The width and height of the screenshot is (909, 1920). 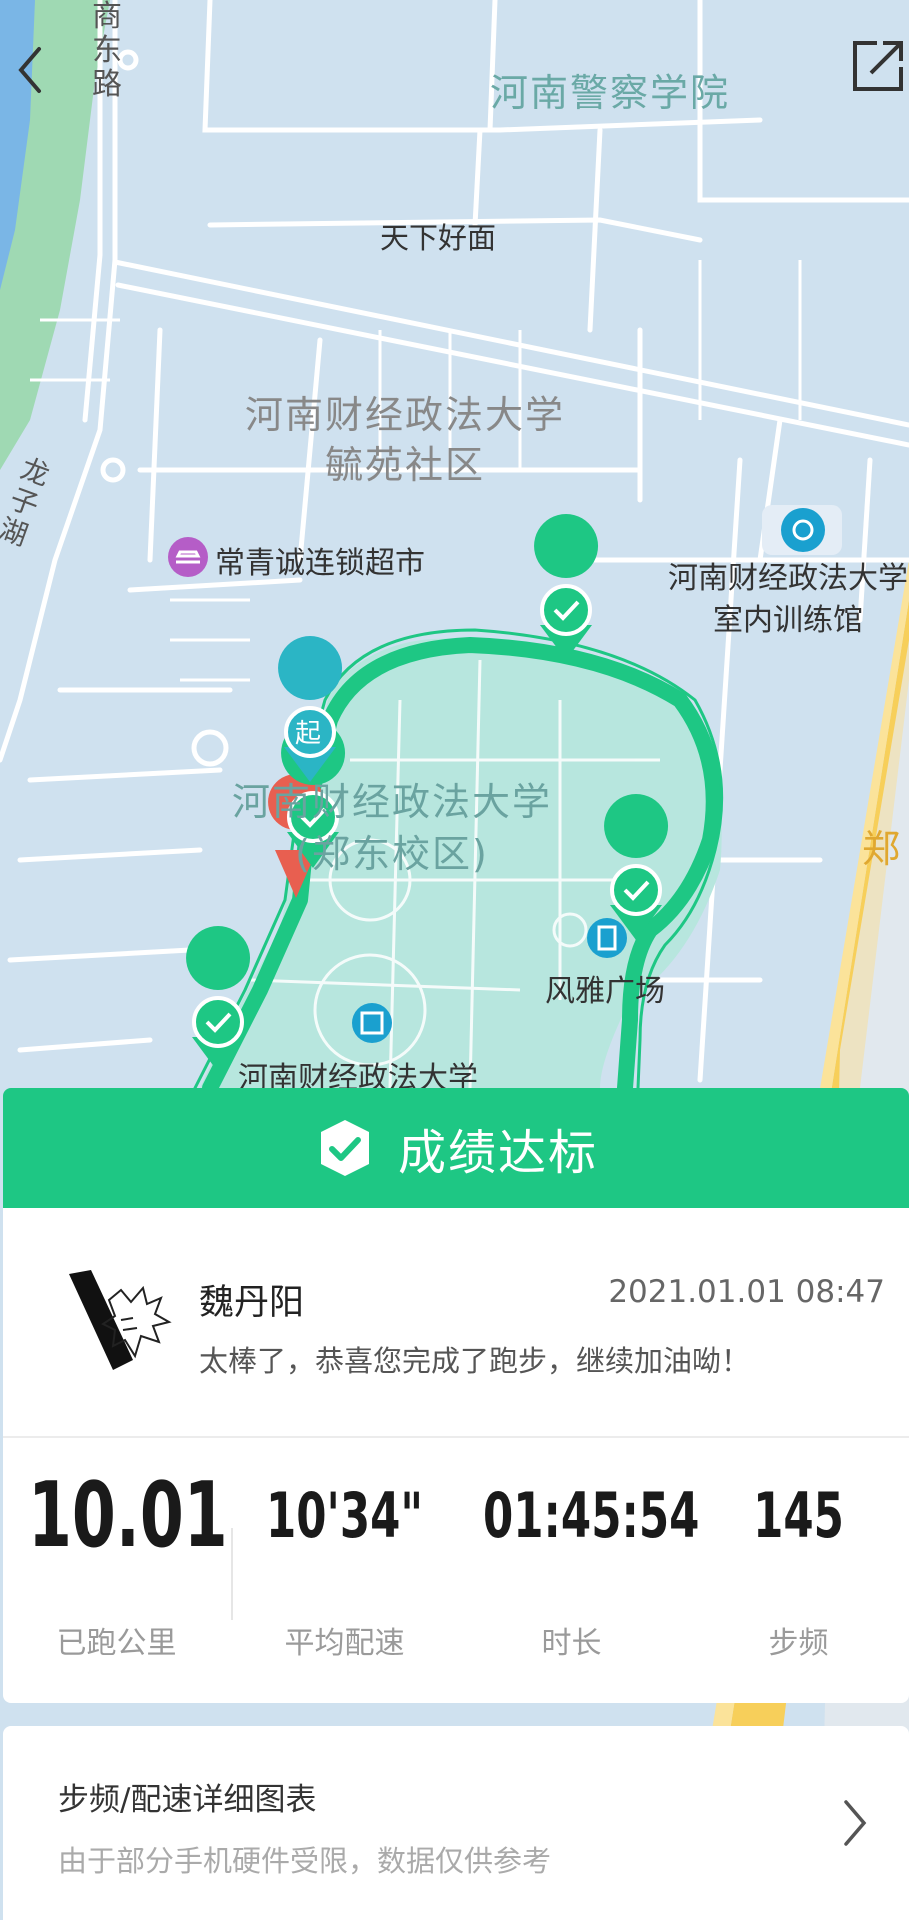 What do you see at coordinates (798, 1643) in the screenshot?
I see `stat-cadence-label: 步频` at bounding box center [798, 1643].